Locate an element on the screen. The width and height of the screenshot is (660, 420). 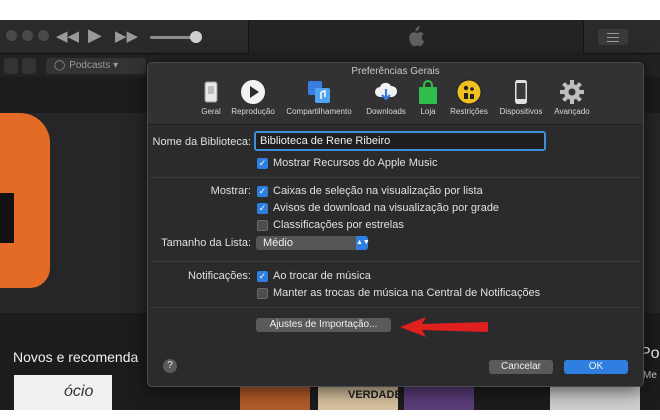
tab-devices: Dispositivos is located at coordinates (521, 97).